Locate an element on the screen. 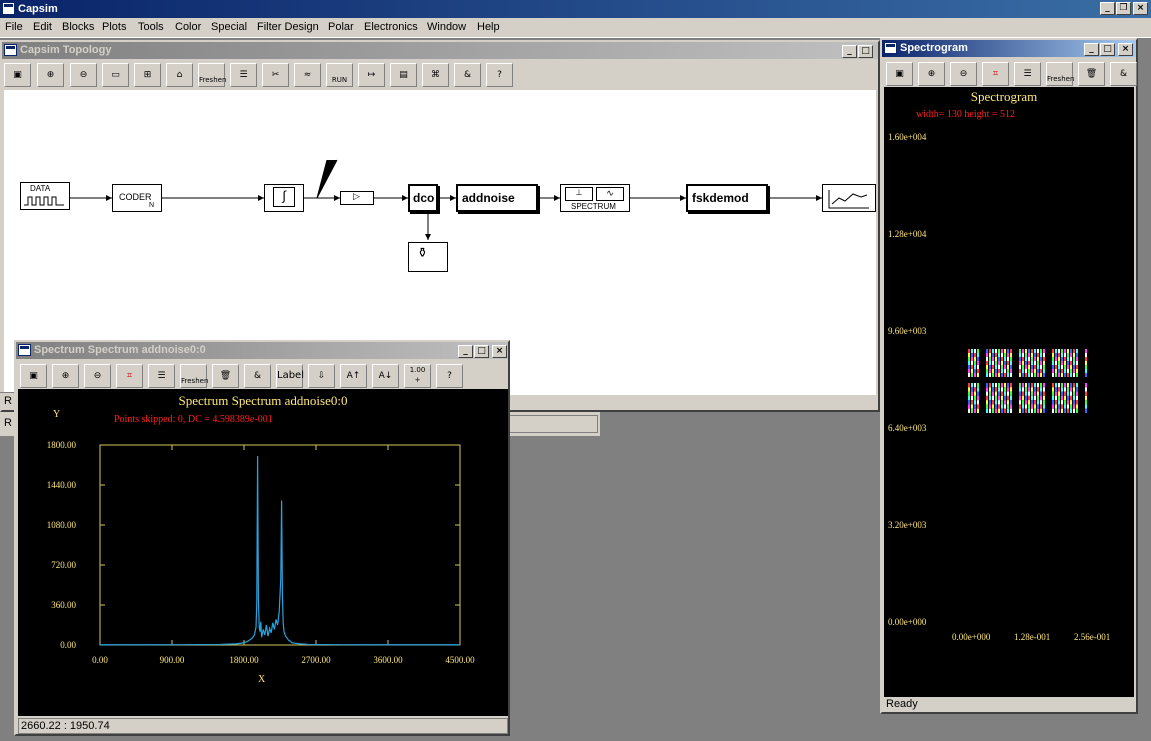 The image size is (1151, 741). label-button: Label is located at coordinates (290, 376).